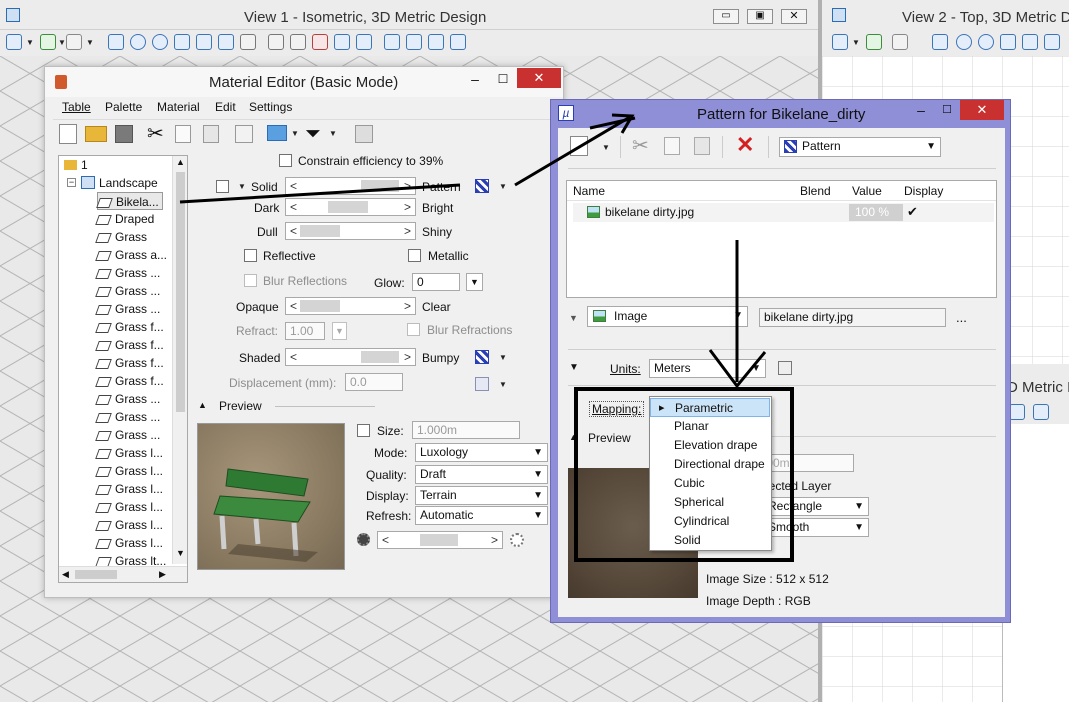 This screenshot has height=702, width=1069. What do you see at coordinates (482, 357) in the screenshot?
I see `bump-map-icon` at bounding box center [482, 357].